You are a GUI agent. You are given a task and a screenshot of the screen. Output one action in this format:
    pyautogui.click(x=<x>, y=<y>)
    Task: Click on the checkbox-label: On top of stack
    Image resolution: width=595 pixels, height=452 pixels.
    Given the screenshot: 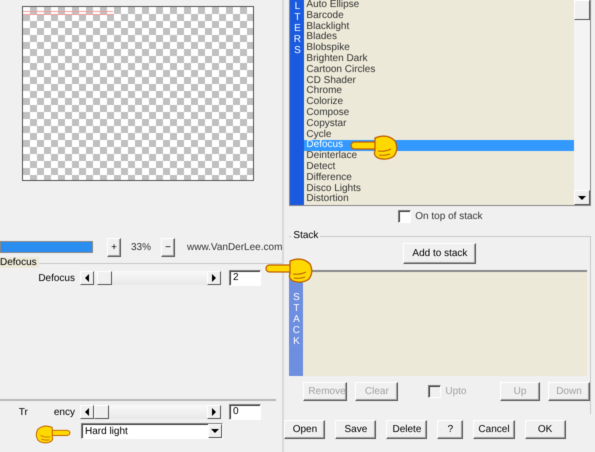 What is the action you would take?
    pyautogui.click(x=449, y=216)
    